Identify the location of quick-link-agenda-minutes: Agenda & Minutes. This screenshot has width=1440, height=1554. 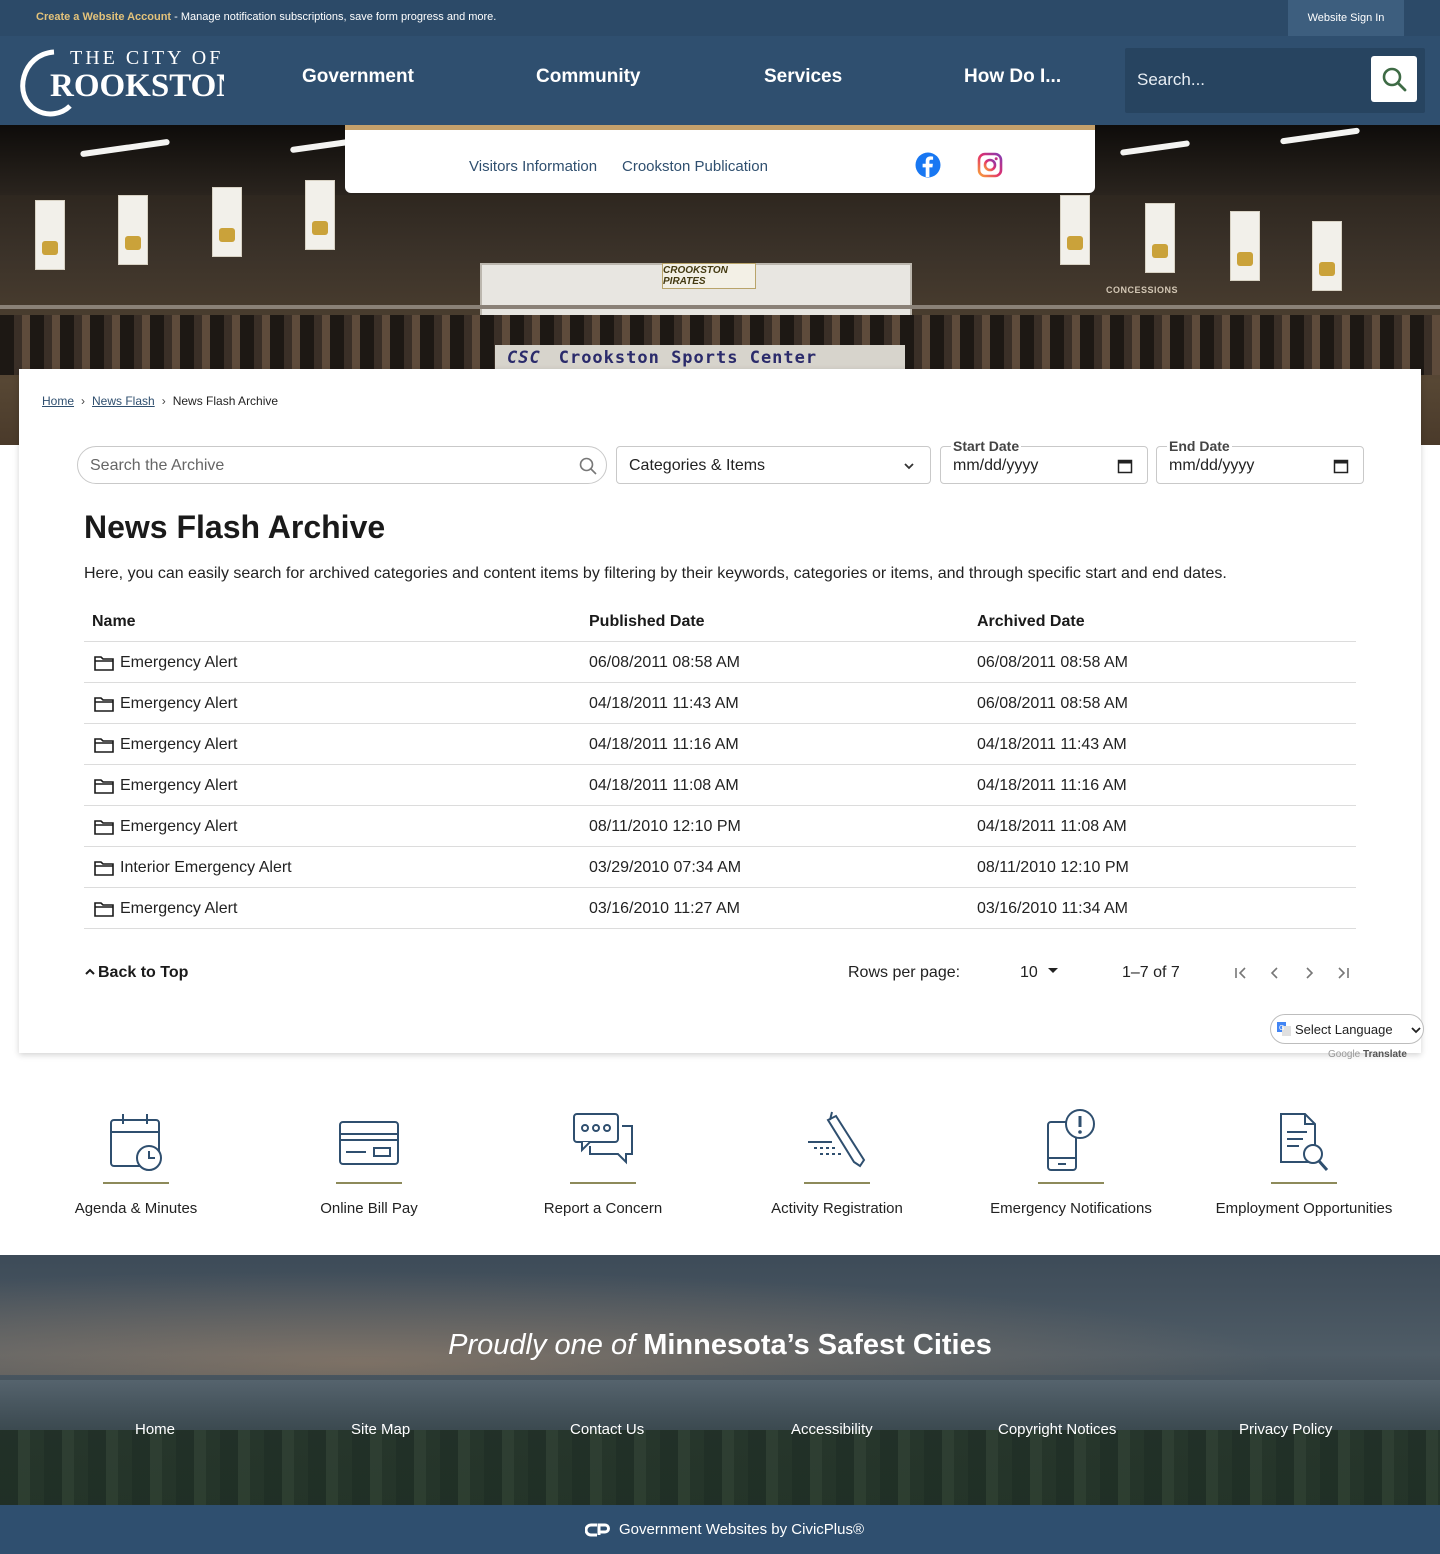
(136, 1165).